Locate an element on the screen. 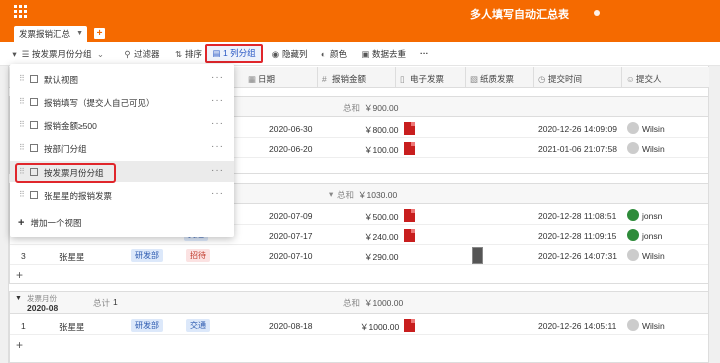  column-header-date: ▦ 日期 is located at coordinates (261, 79).